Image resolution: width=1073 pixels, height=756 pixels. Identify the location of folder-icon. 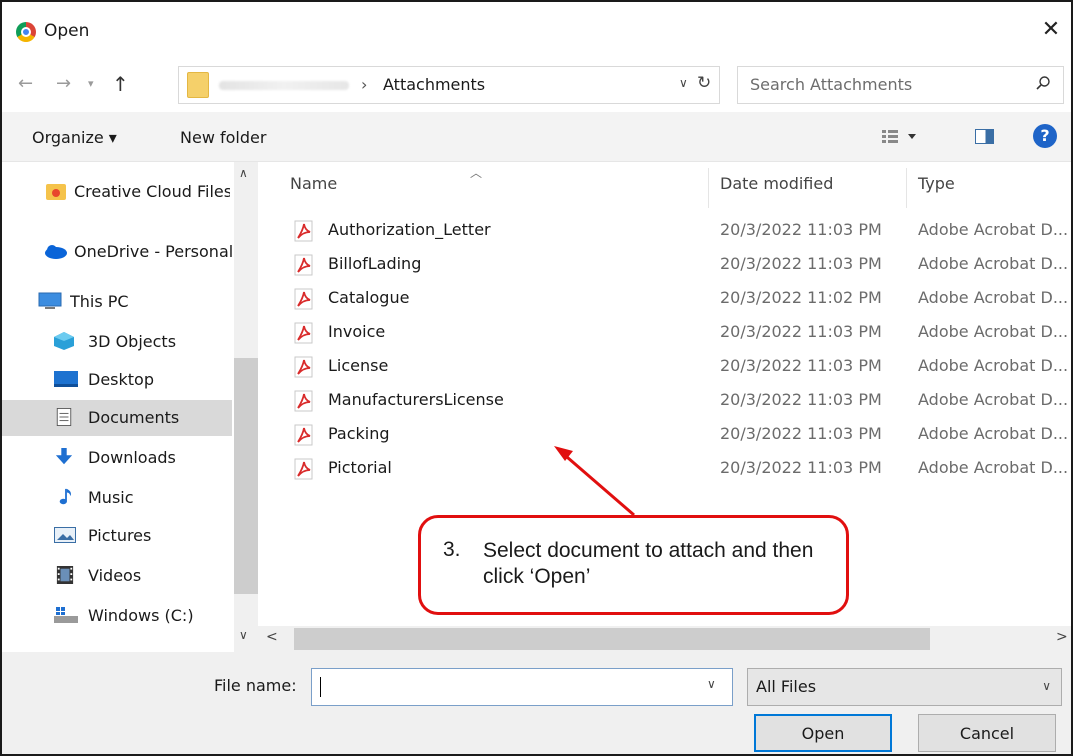
(198, 85).